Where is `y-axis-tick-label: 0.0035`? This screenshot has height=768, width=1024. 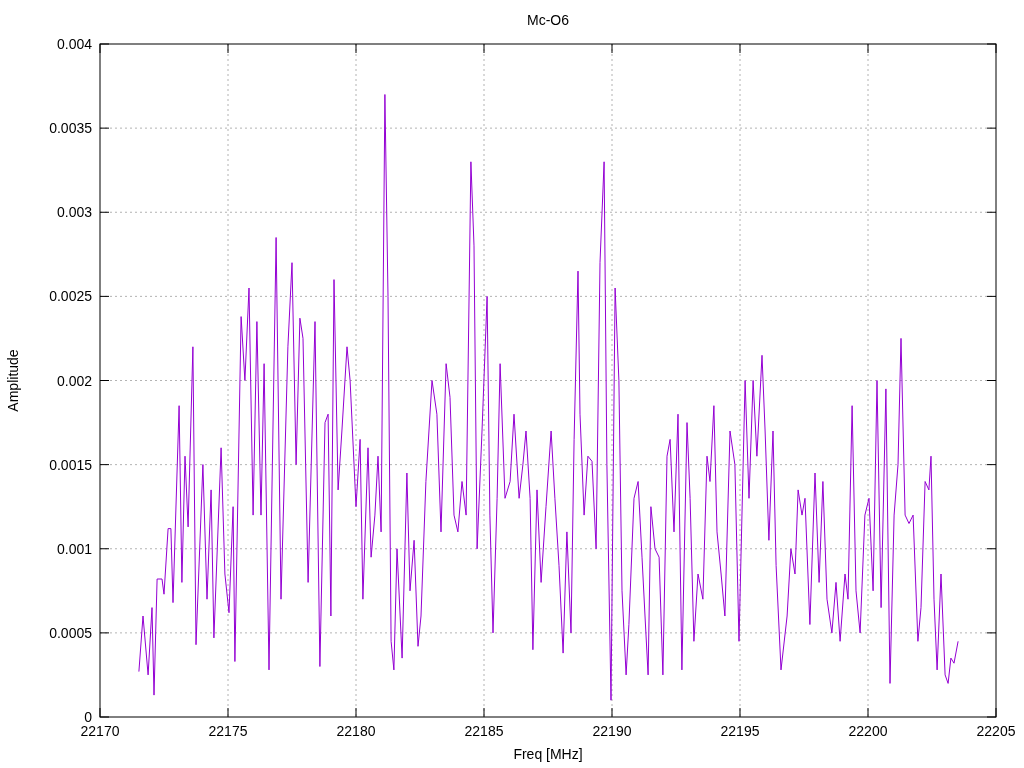
y-axis-tick-label: 0.0035 is located at coordinates (70, 128).